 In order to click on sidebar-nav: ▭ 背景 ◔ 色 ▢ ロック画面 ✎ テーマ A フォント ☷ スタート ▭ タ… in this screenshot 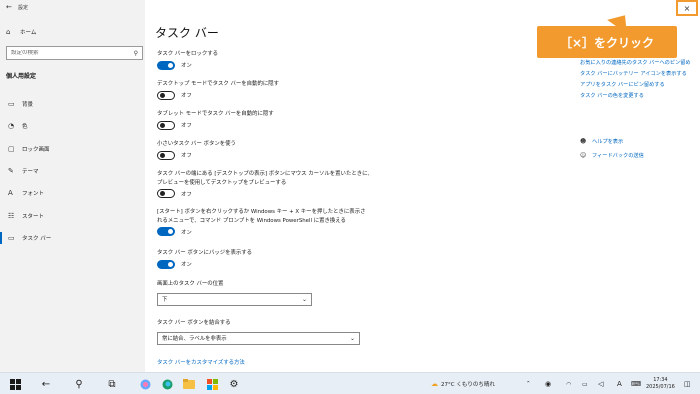, I will do `click(72, 171)`.